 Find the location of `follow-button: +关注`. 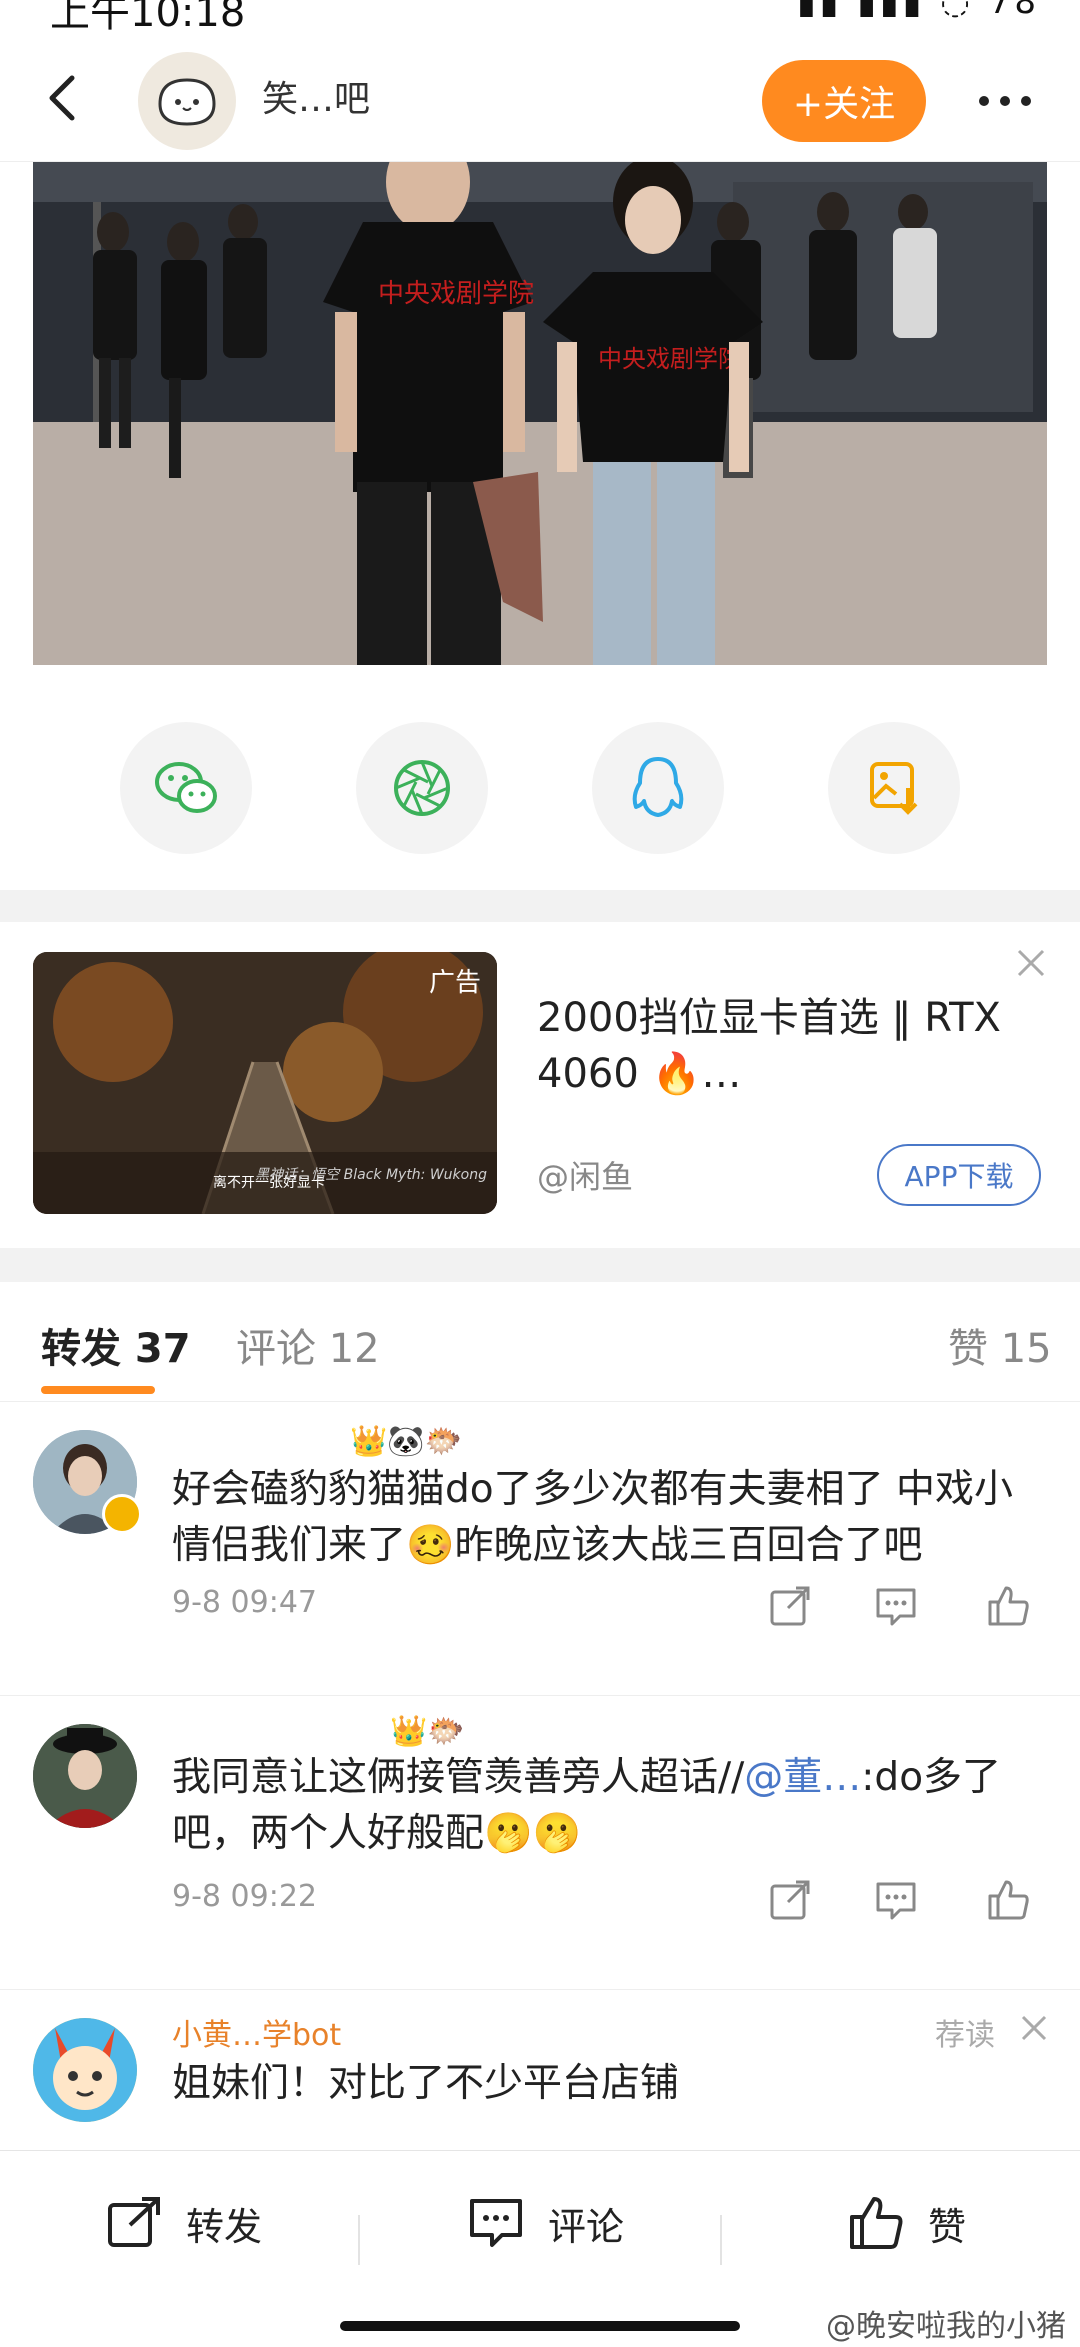

follow-button: +关注 is located at coordinates (844, 101).